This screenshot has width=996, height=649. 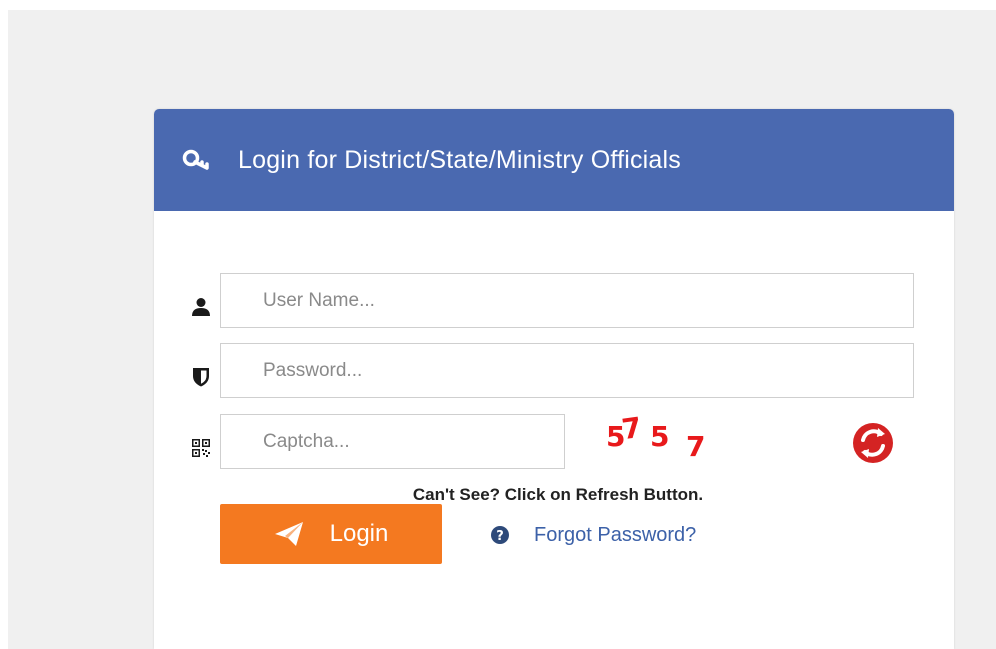 I want to click on qrcode-icon, so click(x=201, y=448).